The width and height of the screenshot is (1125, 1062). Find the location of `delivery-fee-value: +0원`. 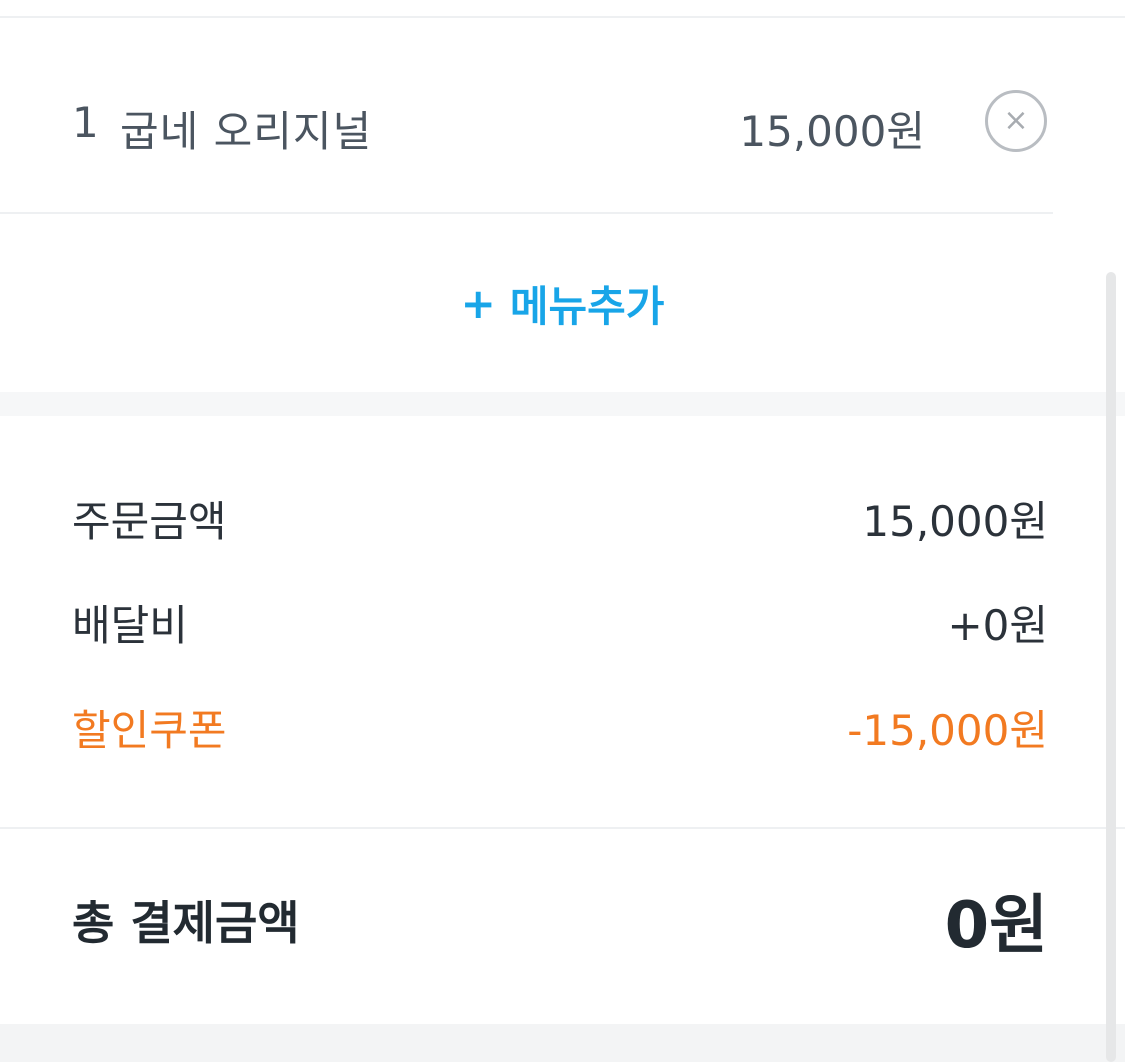

delivery-fee-value: +0원 is located at coordinates (997, 625).